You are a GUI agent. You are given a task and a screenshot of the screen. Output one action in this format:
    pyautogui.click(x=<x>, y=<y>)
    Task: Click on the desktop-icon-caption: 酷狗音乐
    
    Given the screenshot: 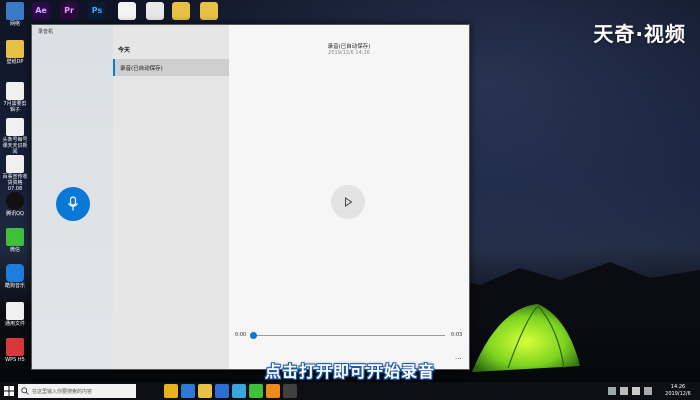 What is the action you would take?
    pyautogui.click(x=14, y=286)
    